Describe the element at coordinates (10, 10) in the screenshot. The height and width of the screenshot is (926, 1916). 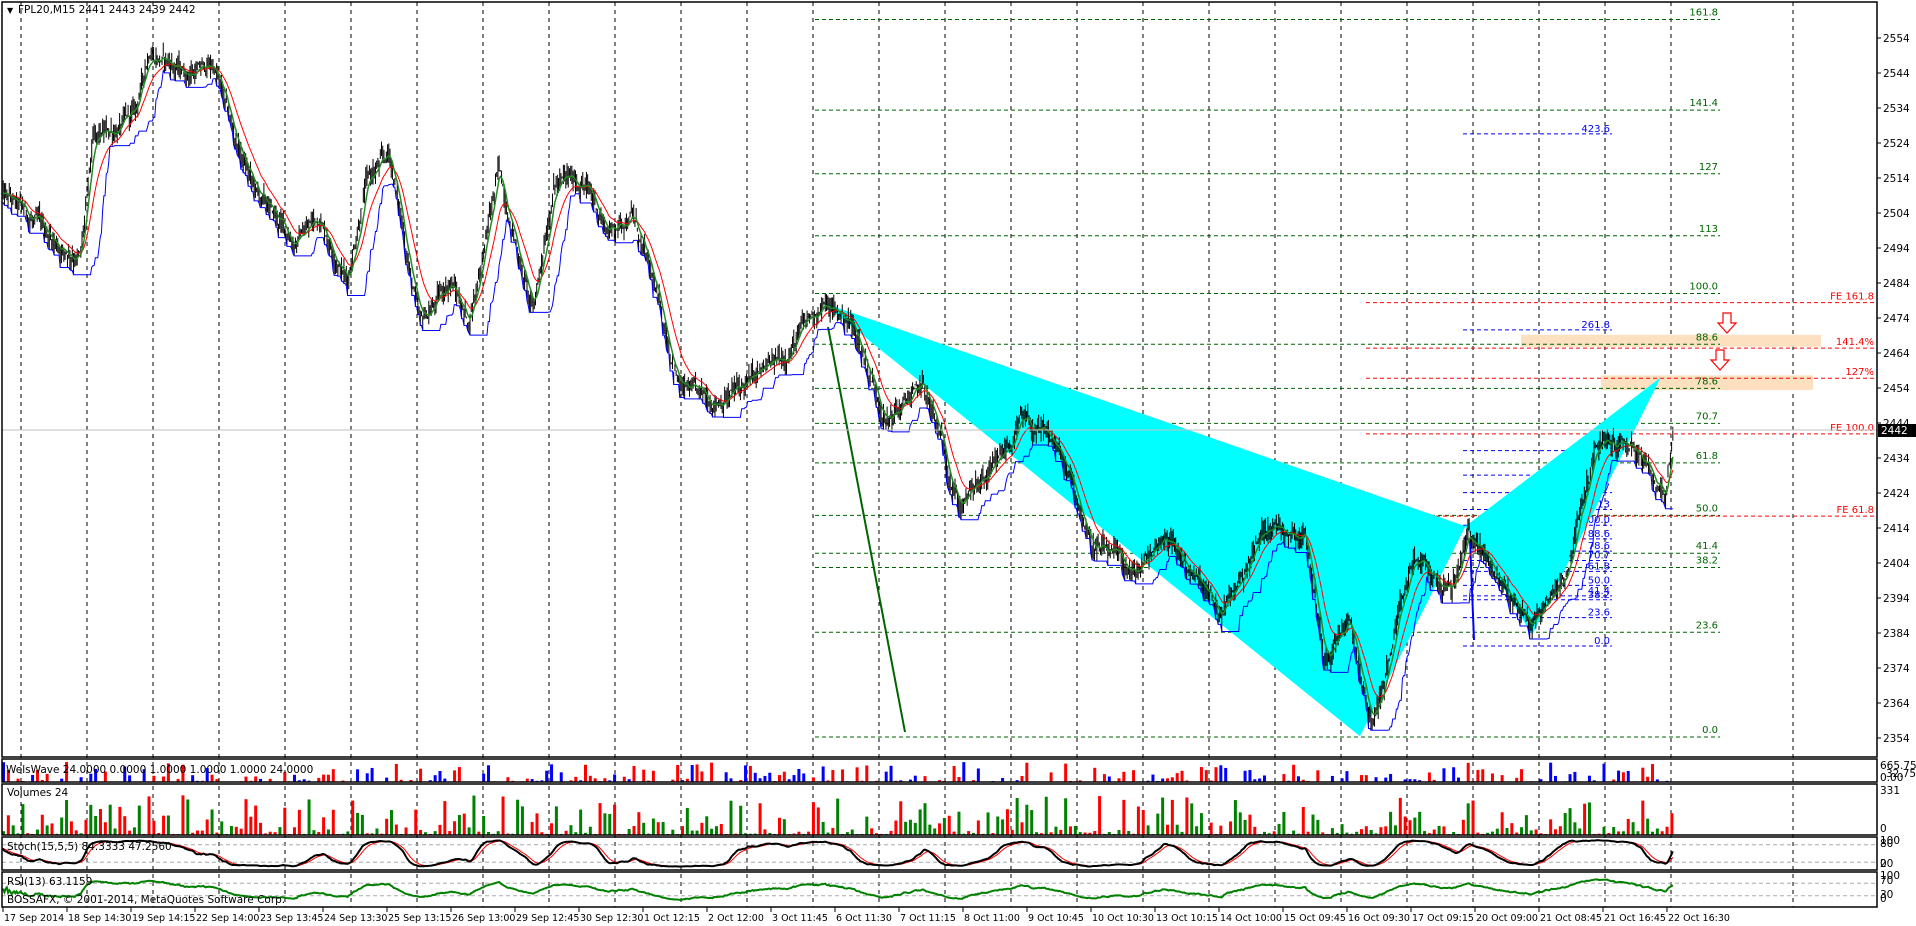
I see `collapse-triangle-icon: ▼` at that location.